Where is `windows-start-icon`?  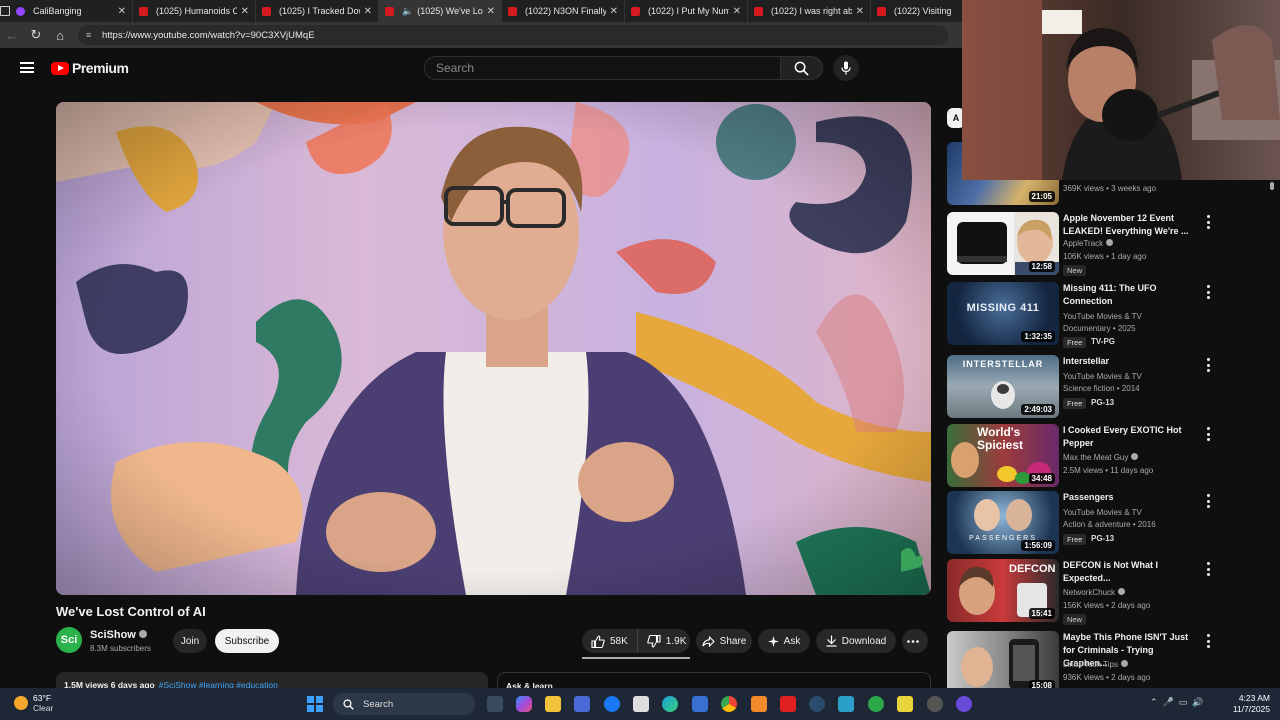 windows-start-icon is located at coordinates (315, 704).